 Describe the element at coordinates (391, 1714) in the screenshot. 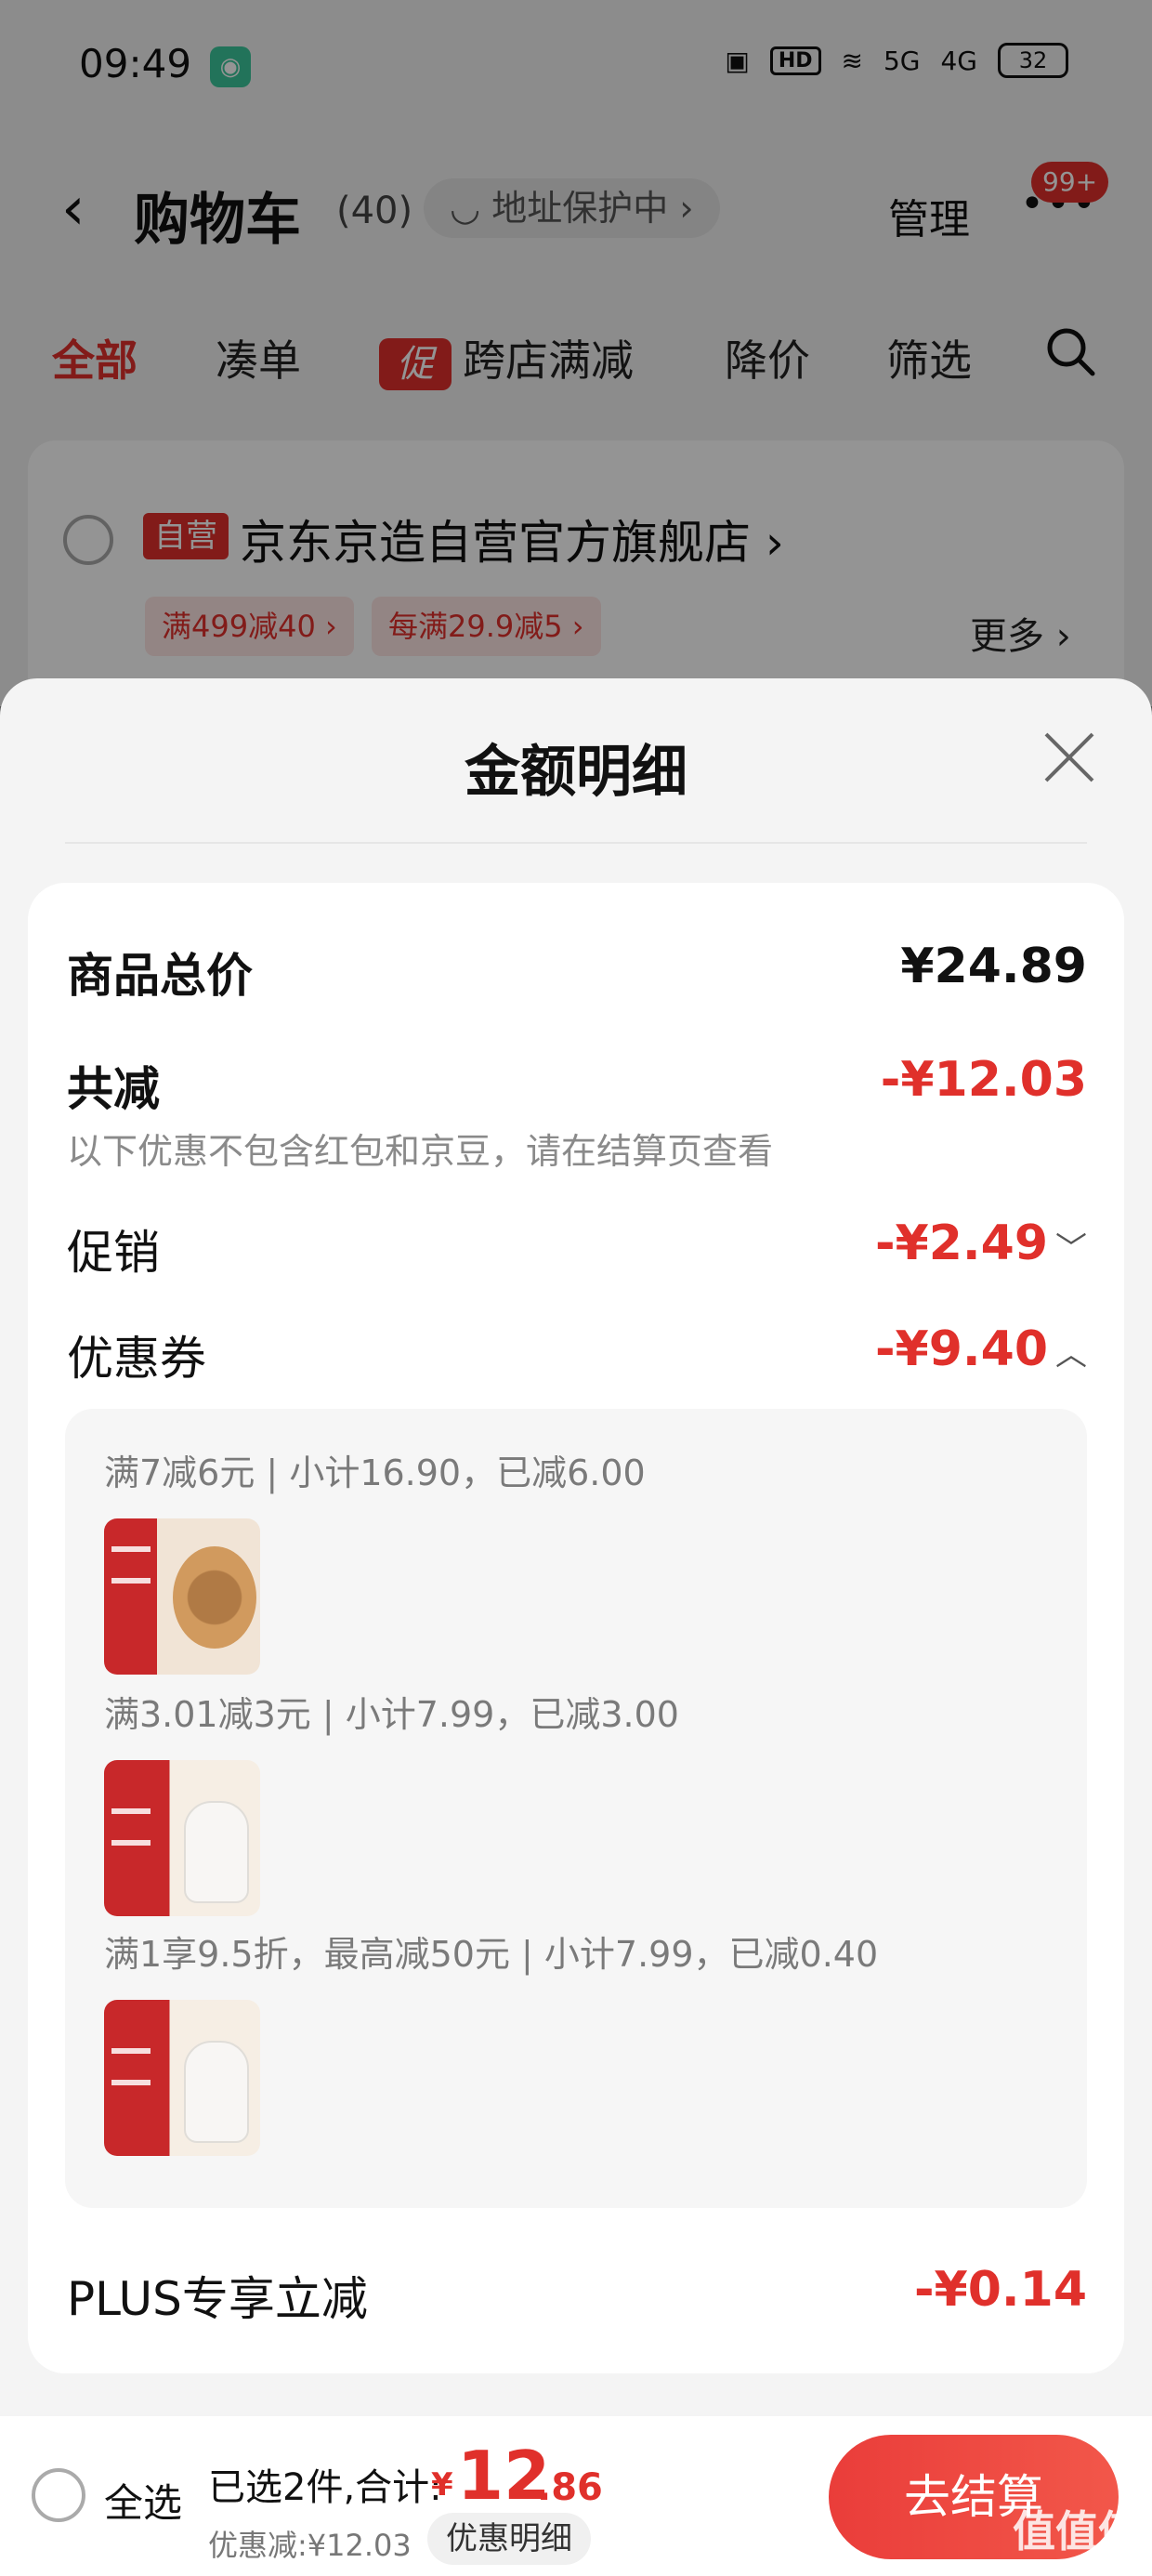

I see `coupon-line-2: 满3.01减3元 | 小计7.99，已减3.00` at that location.